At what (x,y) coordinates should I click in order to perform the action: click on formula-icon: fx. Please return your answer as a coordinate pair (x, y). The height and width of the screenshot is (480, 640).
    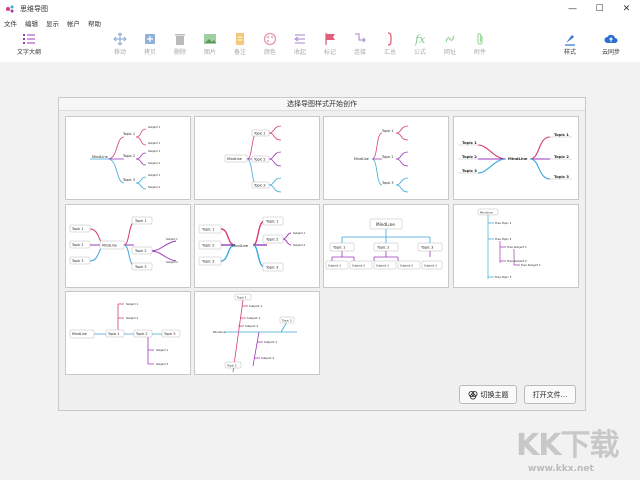
    Looking at the image, I should click on (420, 39).